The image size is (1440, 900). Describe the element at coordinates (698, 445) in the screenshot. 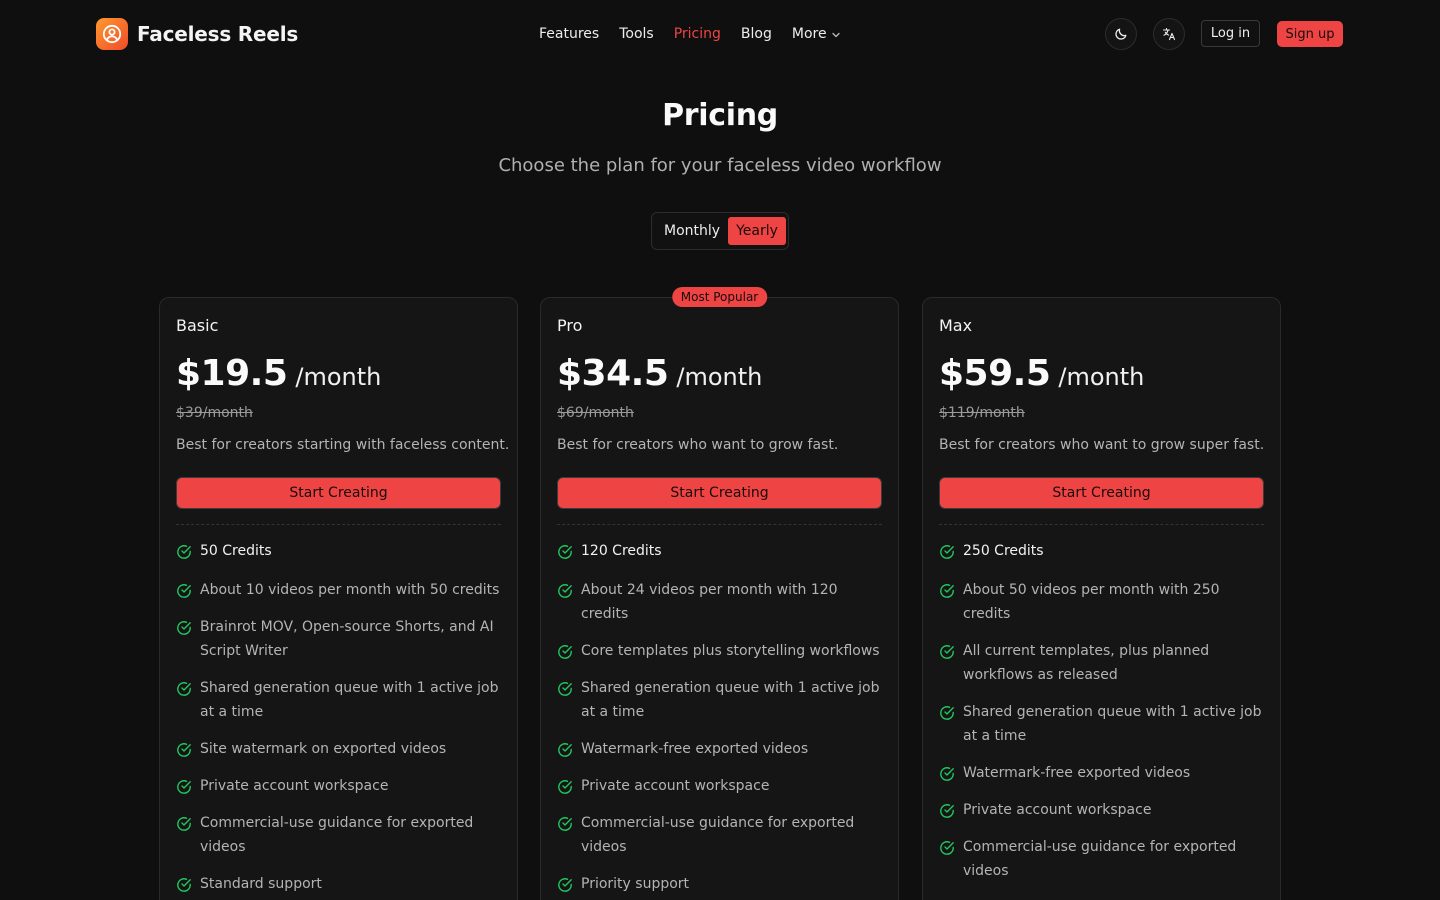

I see `plan-description: Best for creators who want to grow fast.` at that location.